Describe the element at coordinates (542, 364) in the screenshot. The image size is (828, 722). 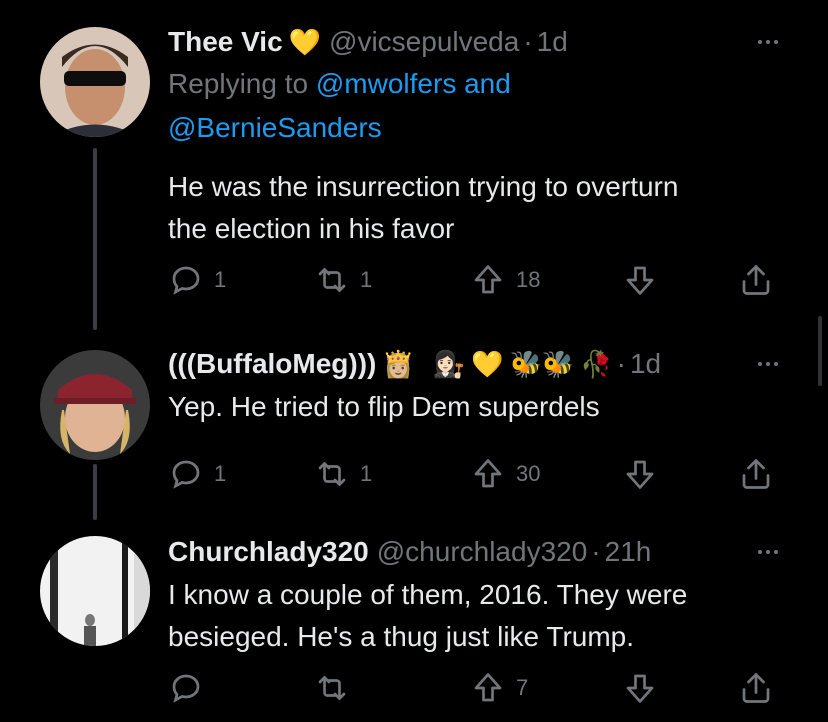
I see `bee-emoji: 🐝🐝` at that location.